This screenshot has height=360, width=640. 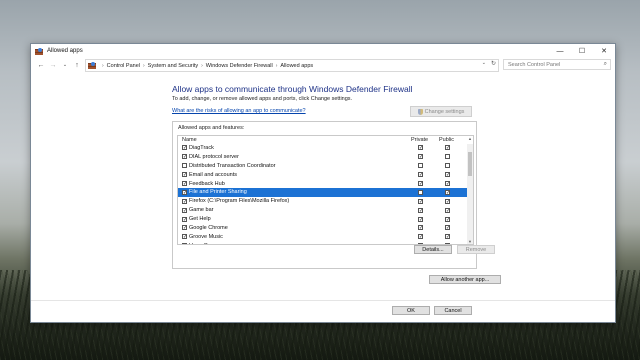 I want to click on maximize-button: ☐, so click(x=582, y=51).